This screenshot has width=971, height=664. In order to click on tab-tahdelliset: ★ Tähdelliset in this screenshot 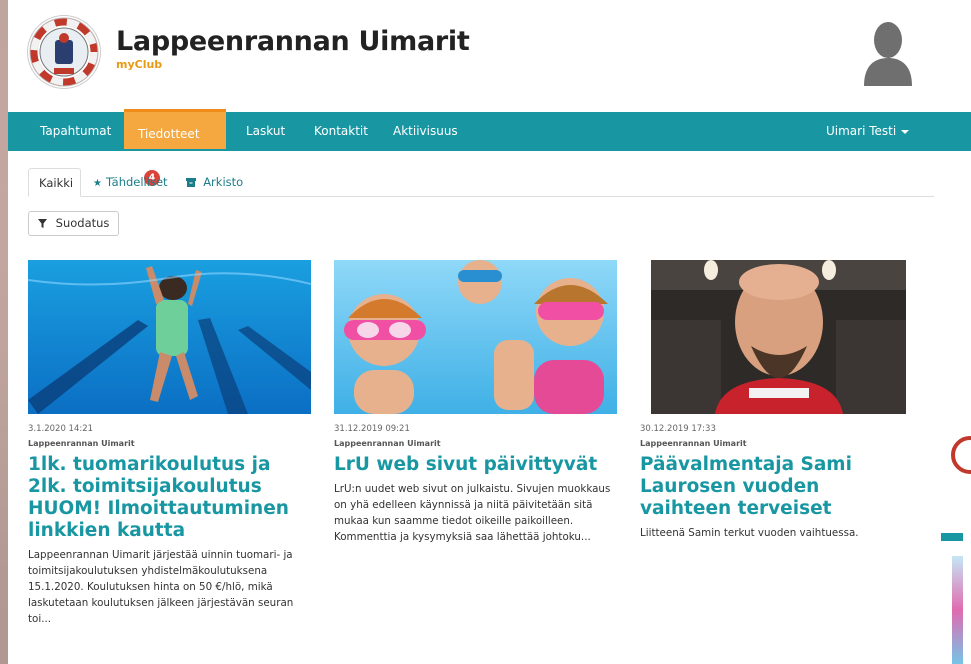, I will do `click(130, 182)`.